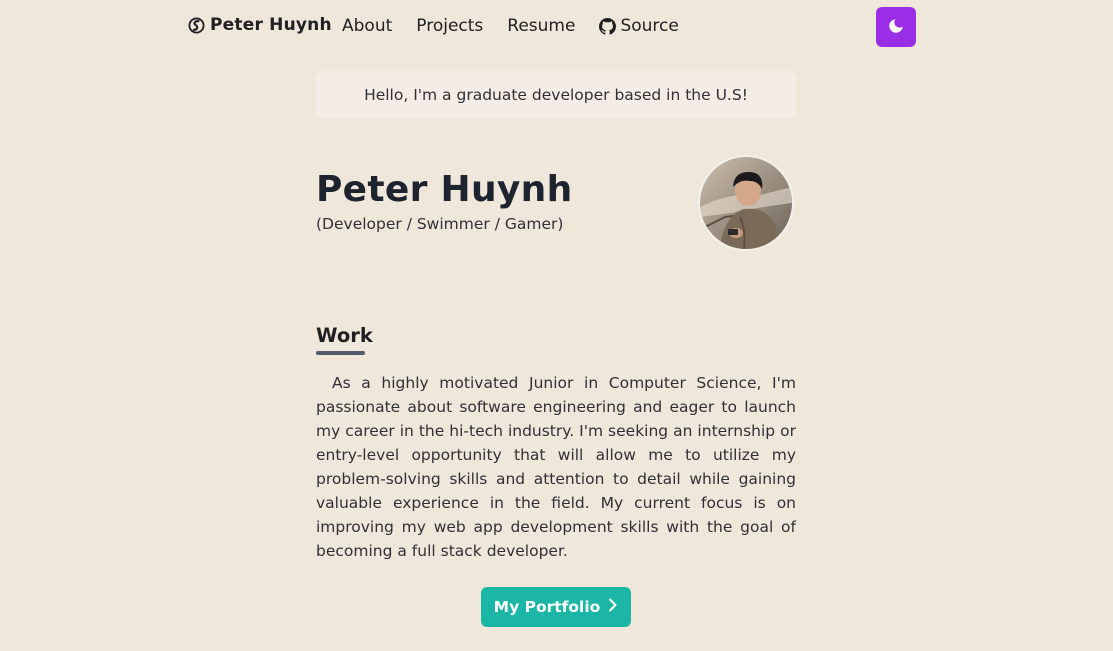  I want to click on nav-link-about: About, so click(367, 26).